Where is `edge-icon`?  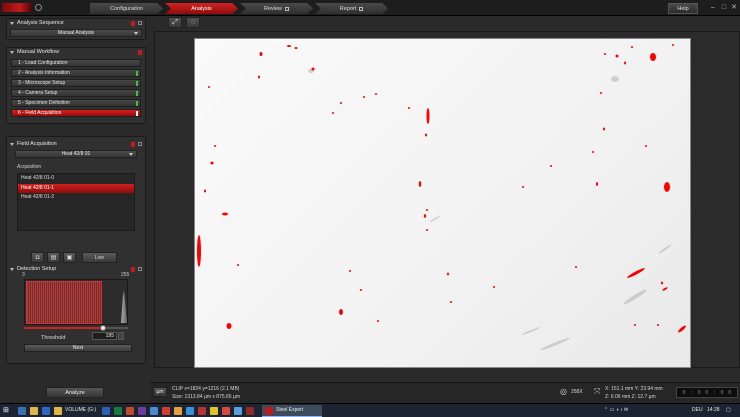
edge-icon is located at coordinates (46, 411).